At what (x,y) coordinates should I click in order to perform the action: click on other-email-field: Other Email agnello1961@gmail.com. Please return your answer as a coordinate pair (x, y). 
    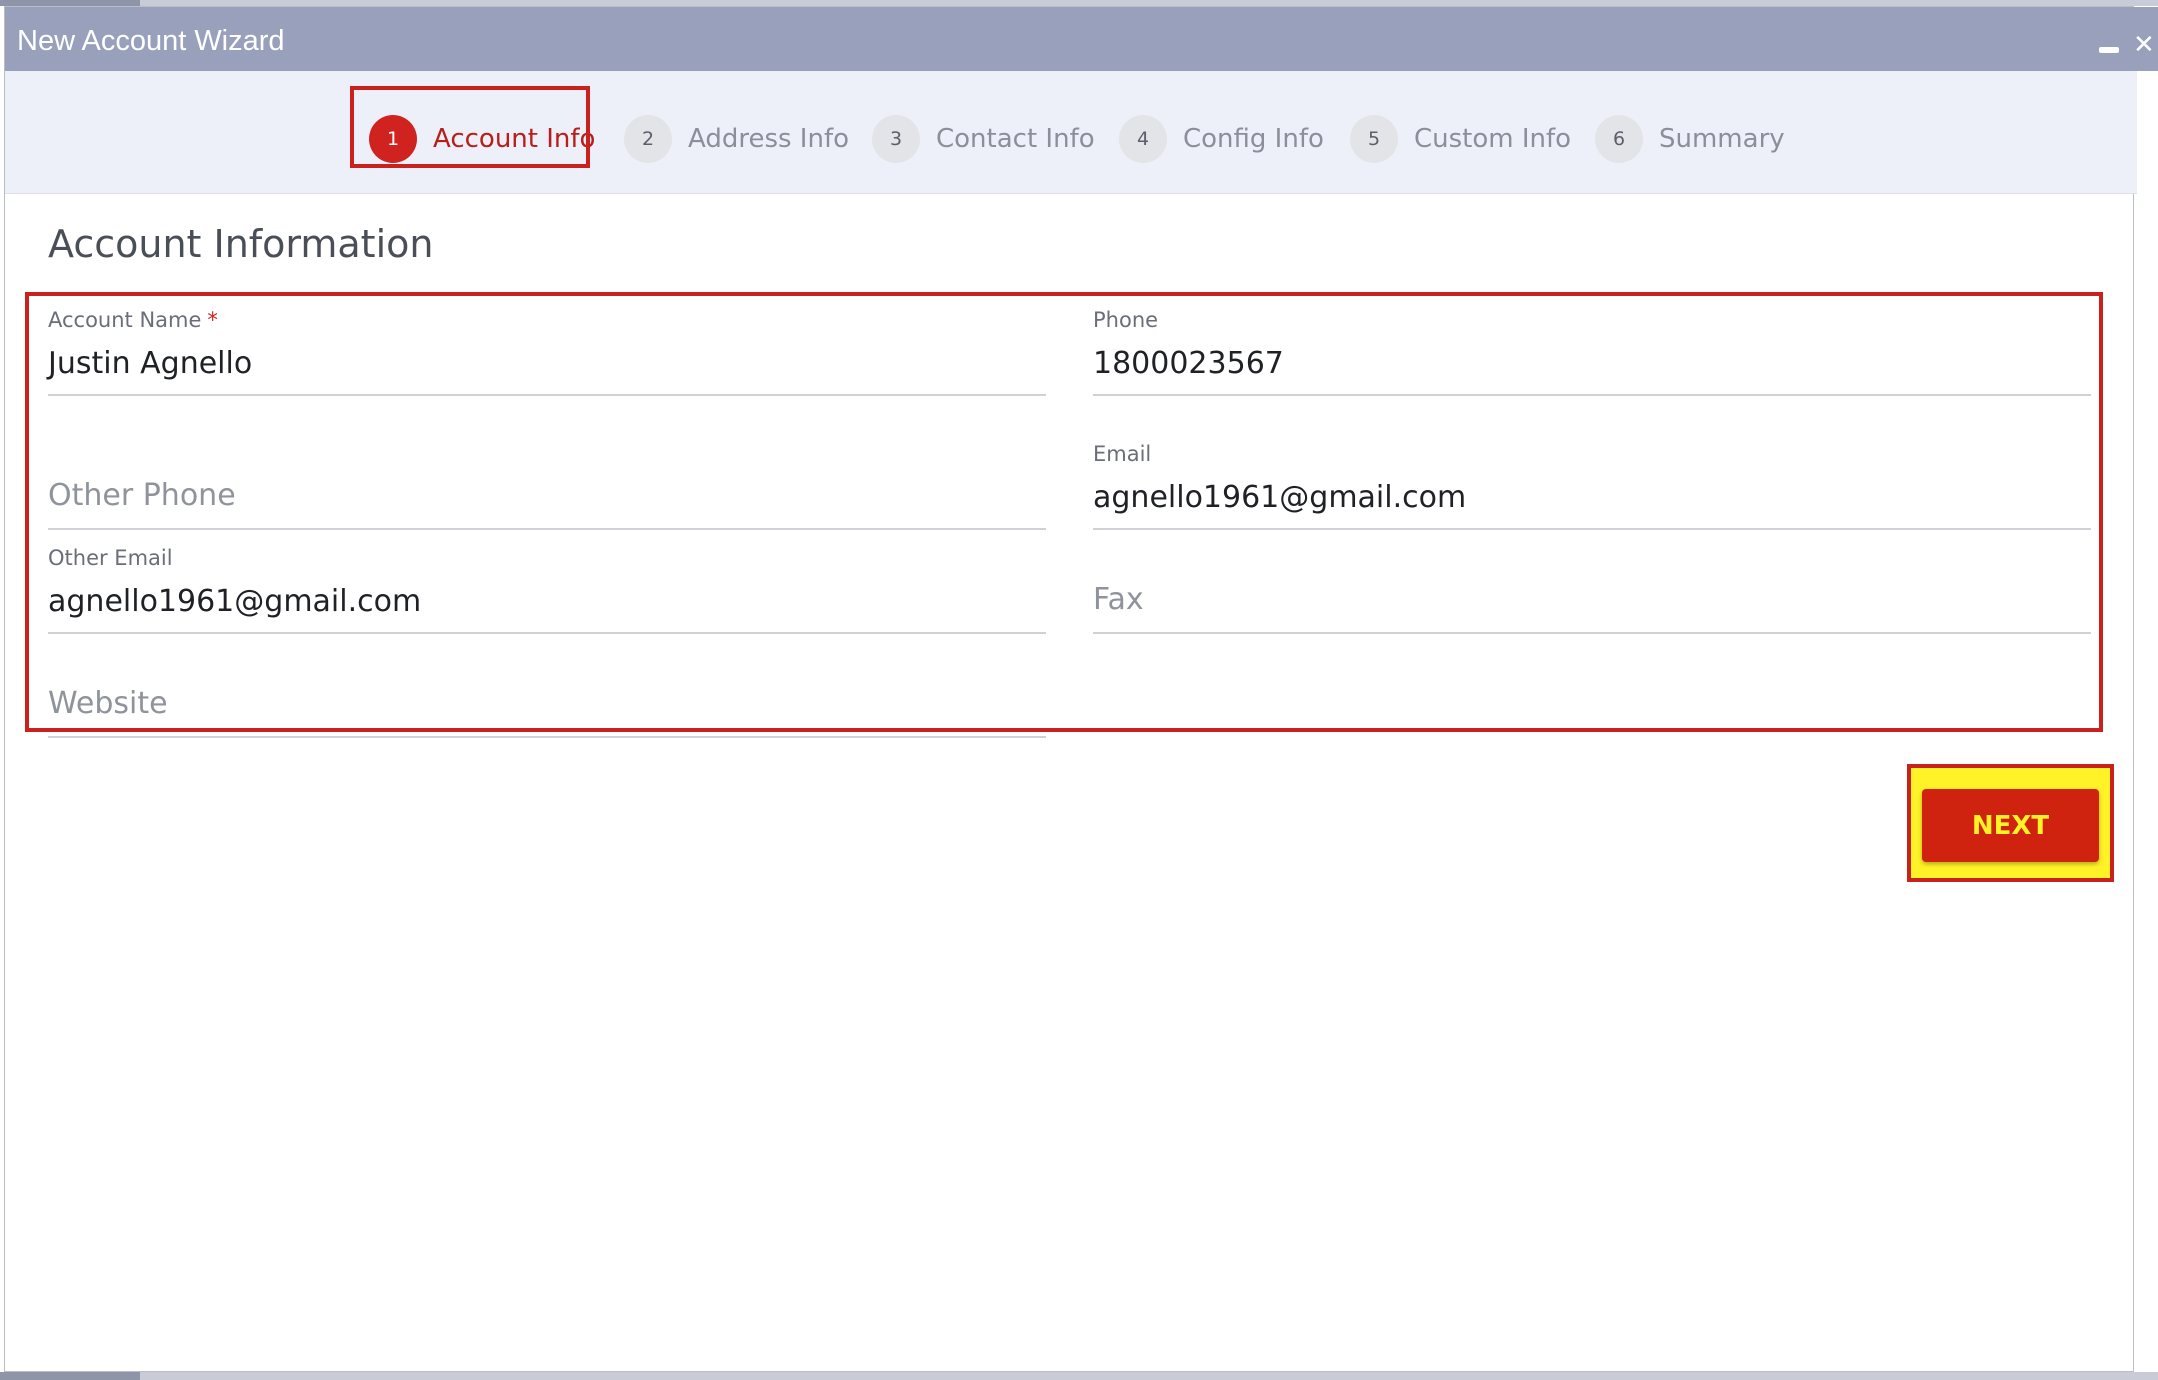
    Looking at the image, I should click on (547, 590).